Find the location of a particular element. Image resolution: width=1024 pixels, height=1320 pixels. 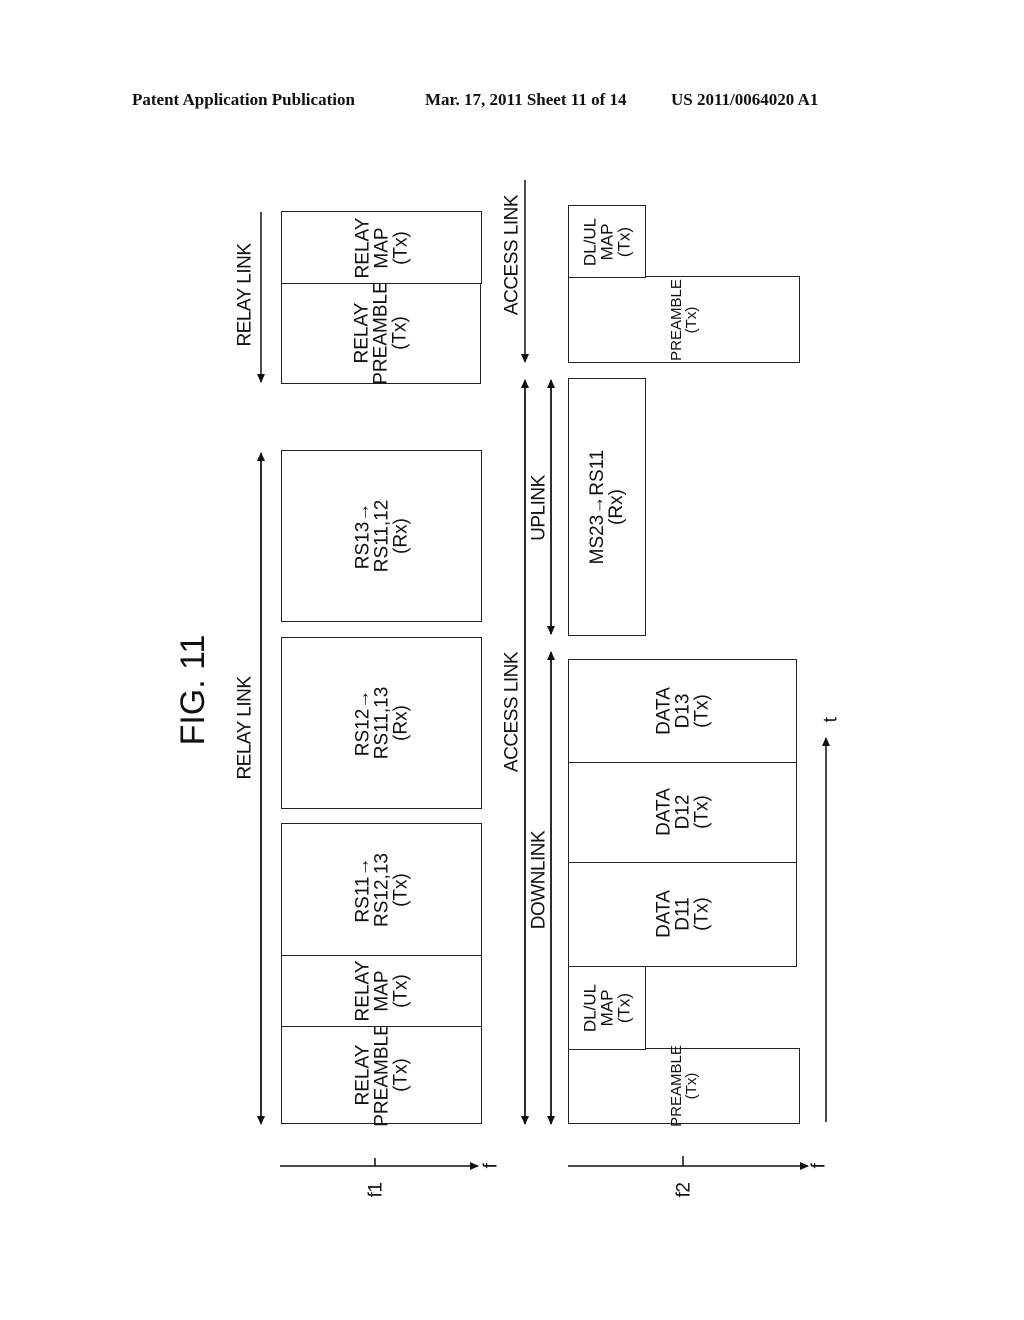

dl-ul-map-block-next: DL/UL MAP (Tx) is located at coordinates (607, 241).